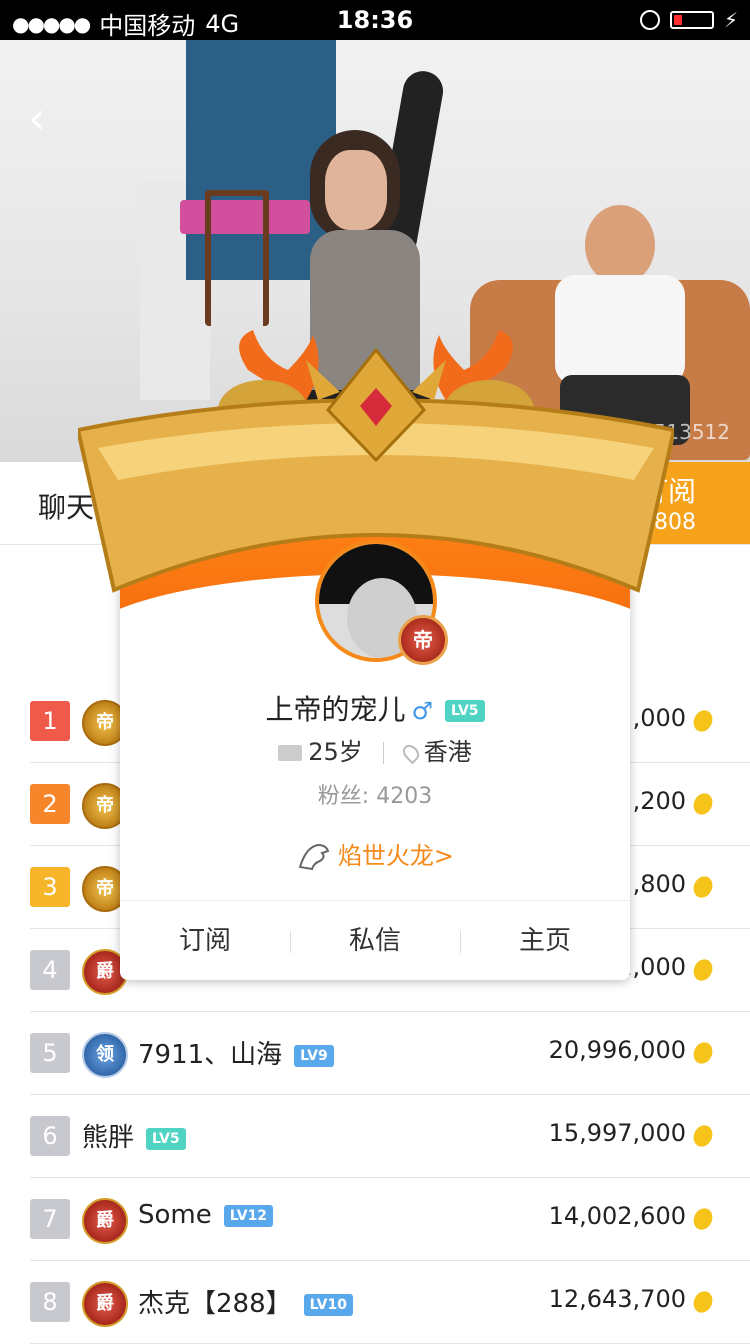 Image resolution: width=750 pixels, height=1344 pixels. What do you see at coordinates (328, 1304) in the screenshot?
I see `rank-level-badge: LV10` at bounding box center [328, 1304].